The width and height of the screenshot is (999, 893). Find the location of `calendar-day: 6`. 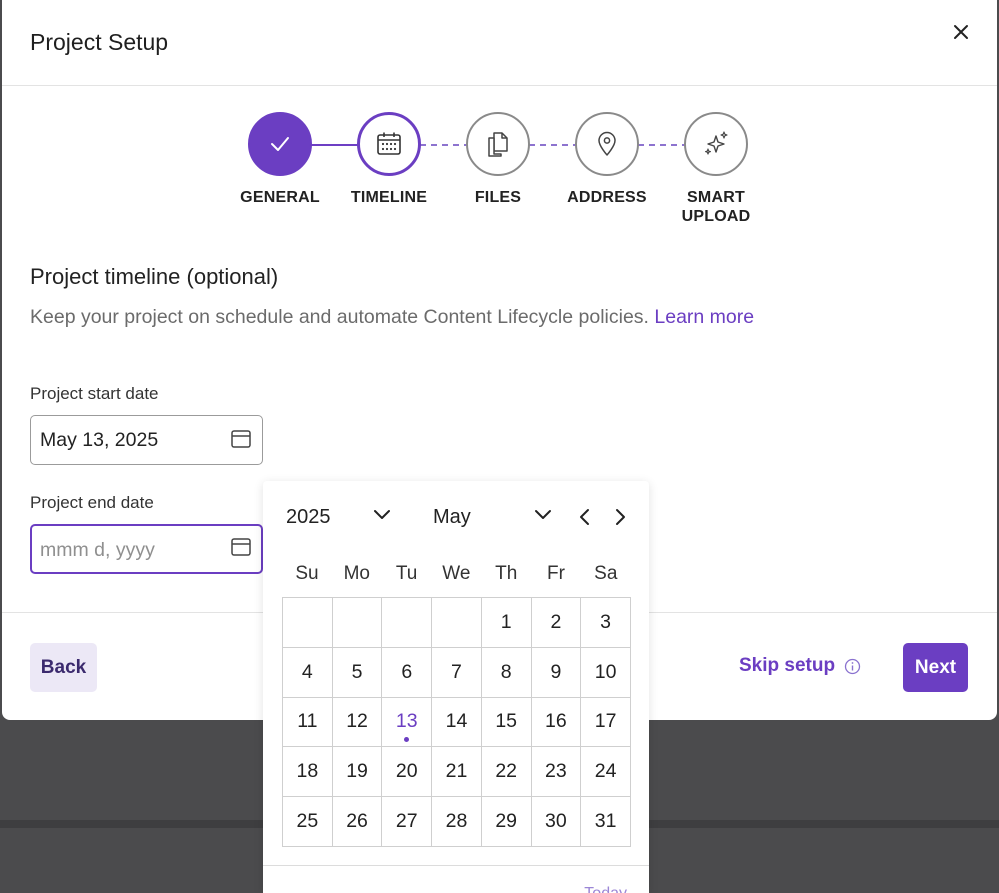

calendar-day: 6 is located at coordinates (407, 672).